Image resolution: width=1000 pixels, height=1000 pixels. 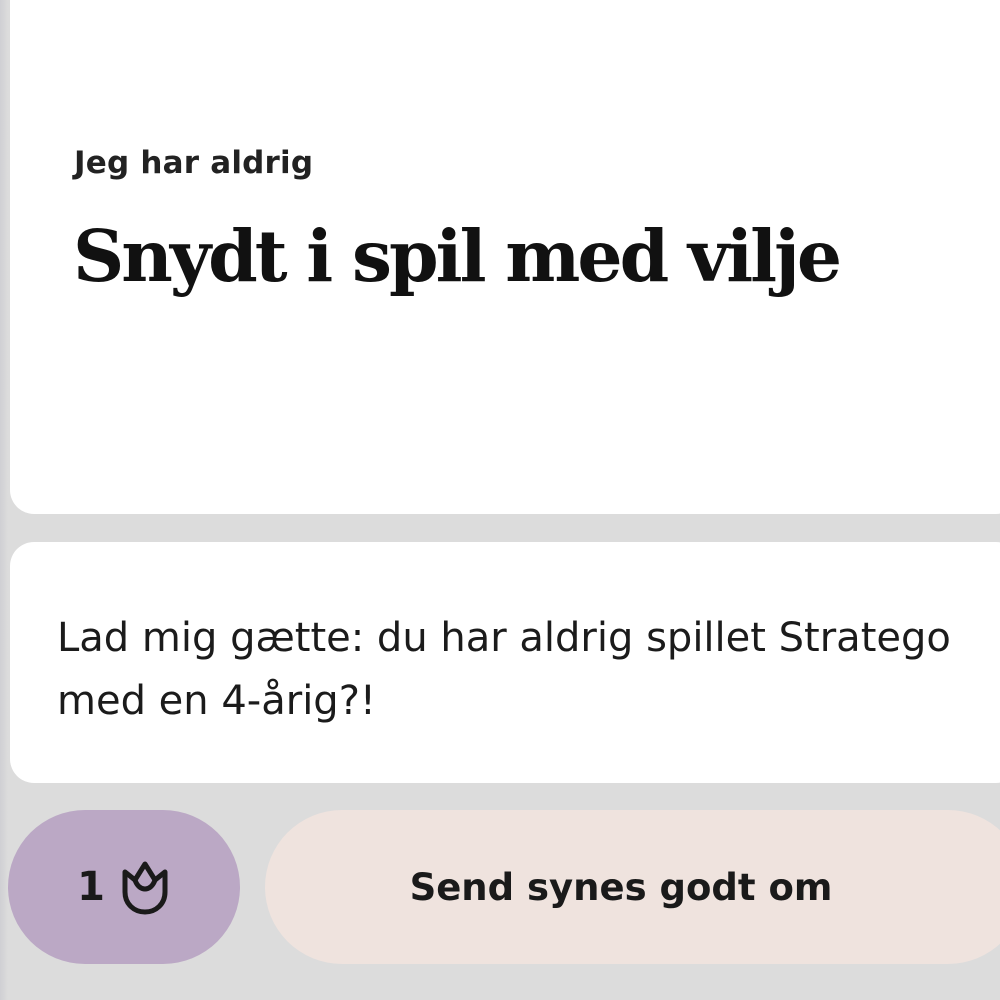 I want to click on send-like-button: Send synes godt om, so click(x=632, y=887).